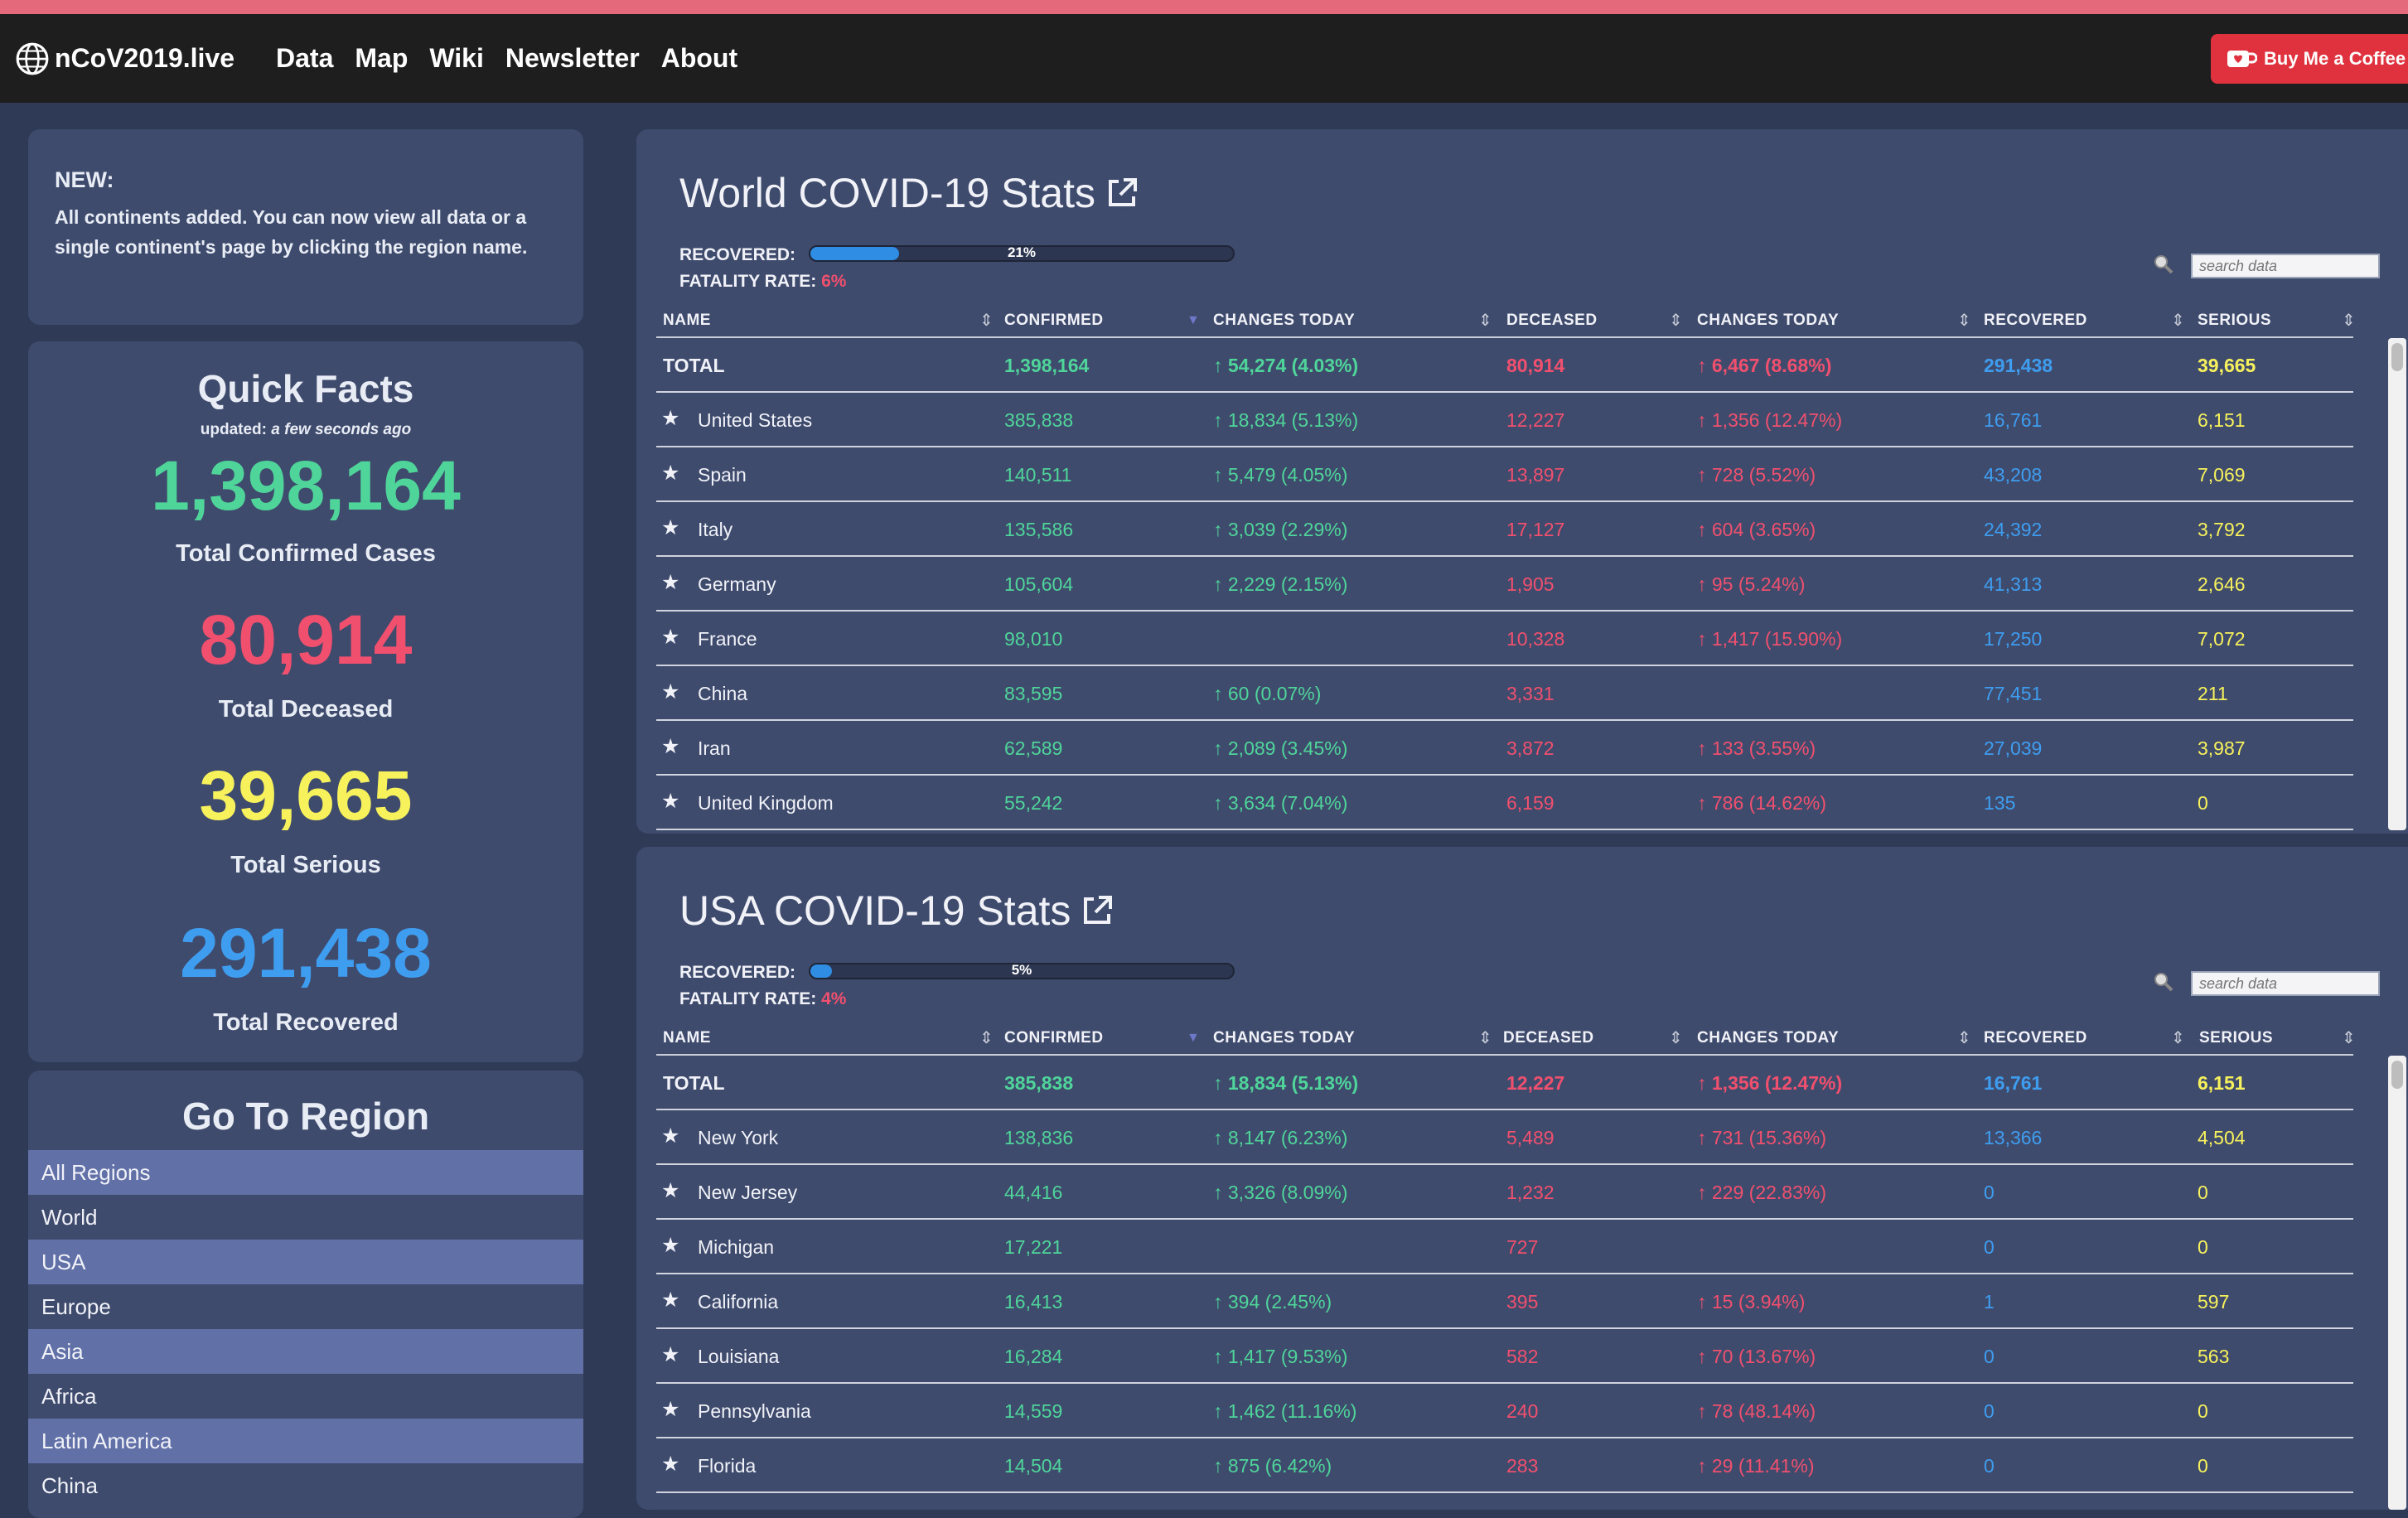 Image resolution: width=2408 pixels, height=1518 pixels. What do you see at coordinates (2013, 584) in the screenshot?
I see `cell-recovered: 41,313` at bounding box center [2013, 584].